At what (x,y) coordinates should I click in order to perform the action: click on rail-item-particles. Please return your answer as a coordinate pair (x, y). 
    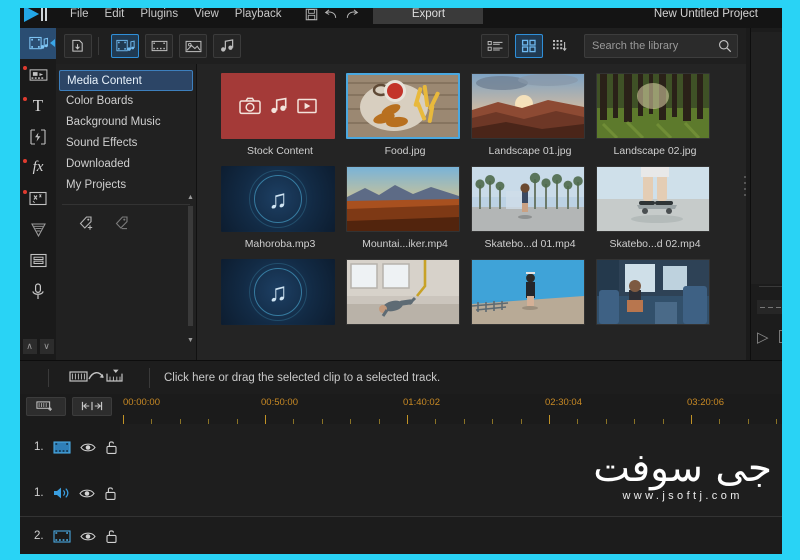
    Looking at the image, I should click on (38, 229).